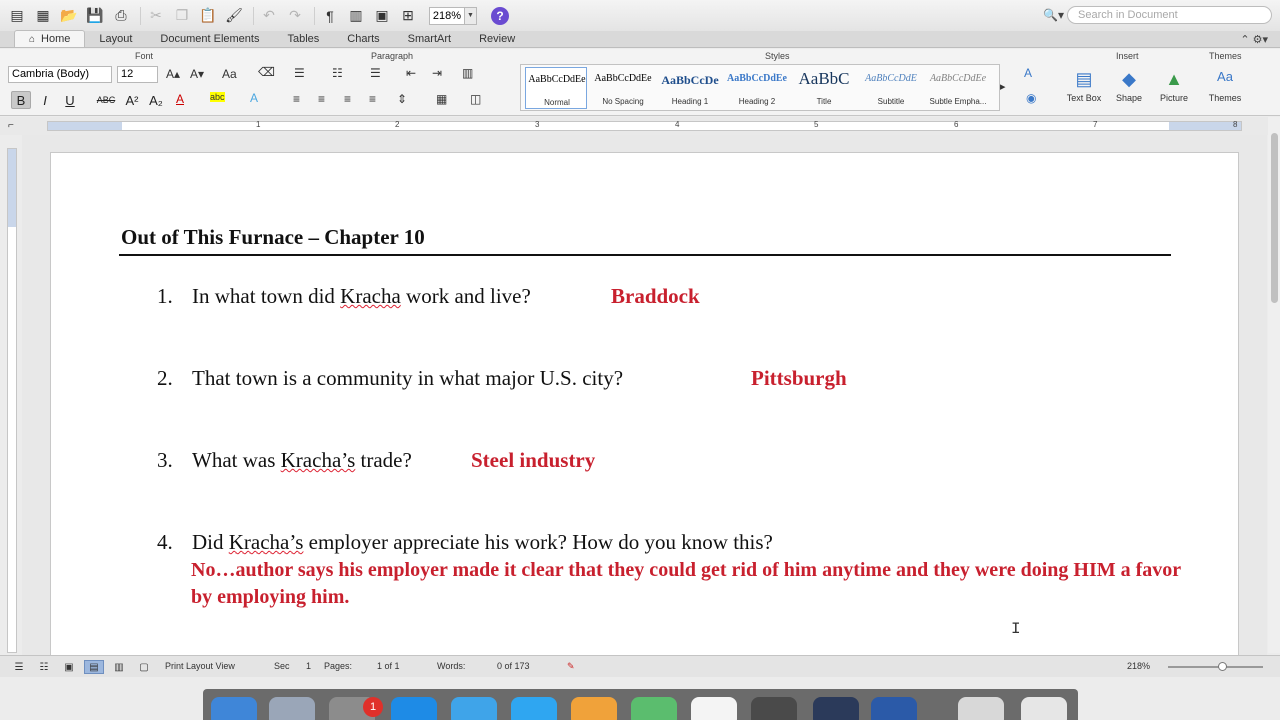  Describe the element at coordinates (356, 16) in the screenshot. I see `sidebar-icon: ▥` at that location.